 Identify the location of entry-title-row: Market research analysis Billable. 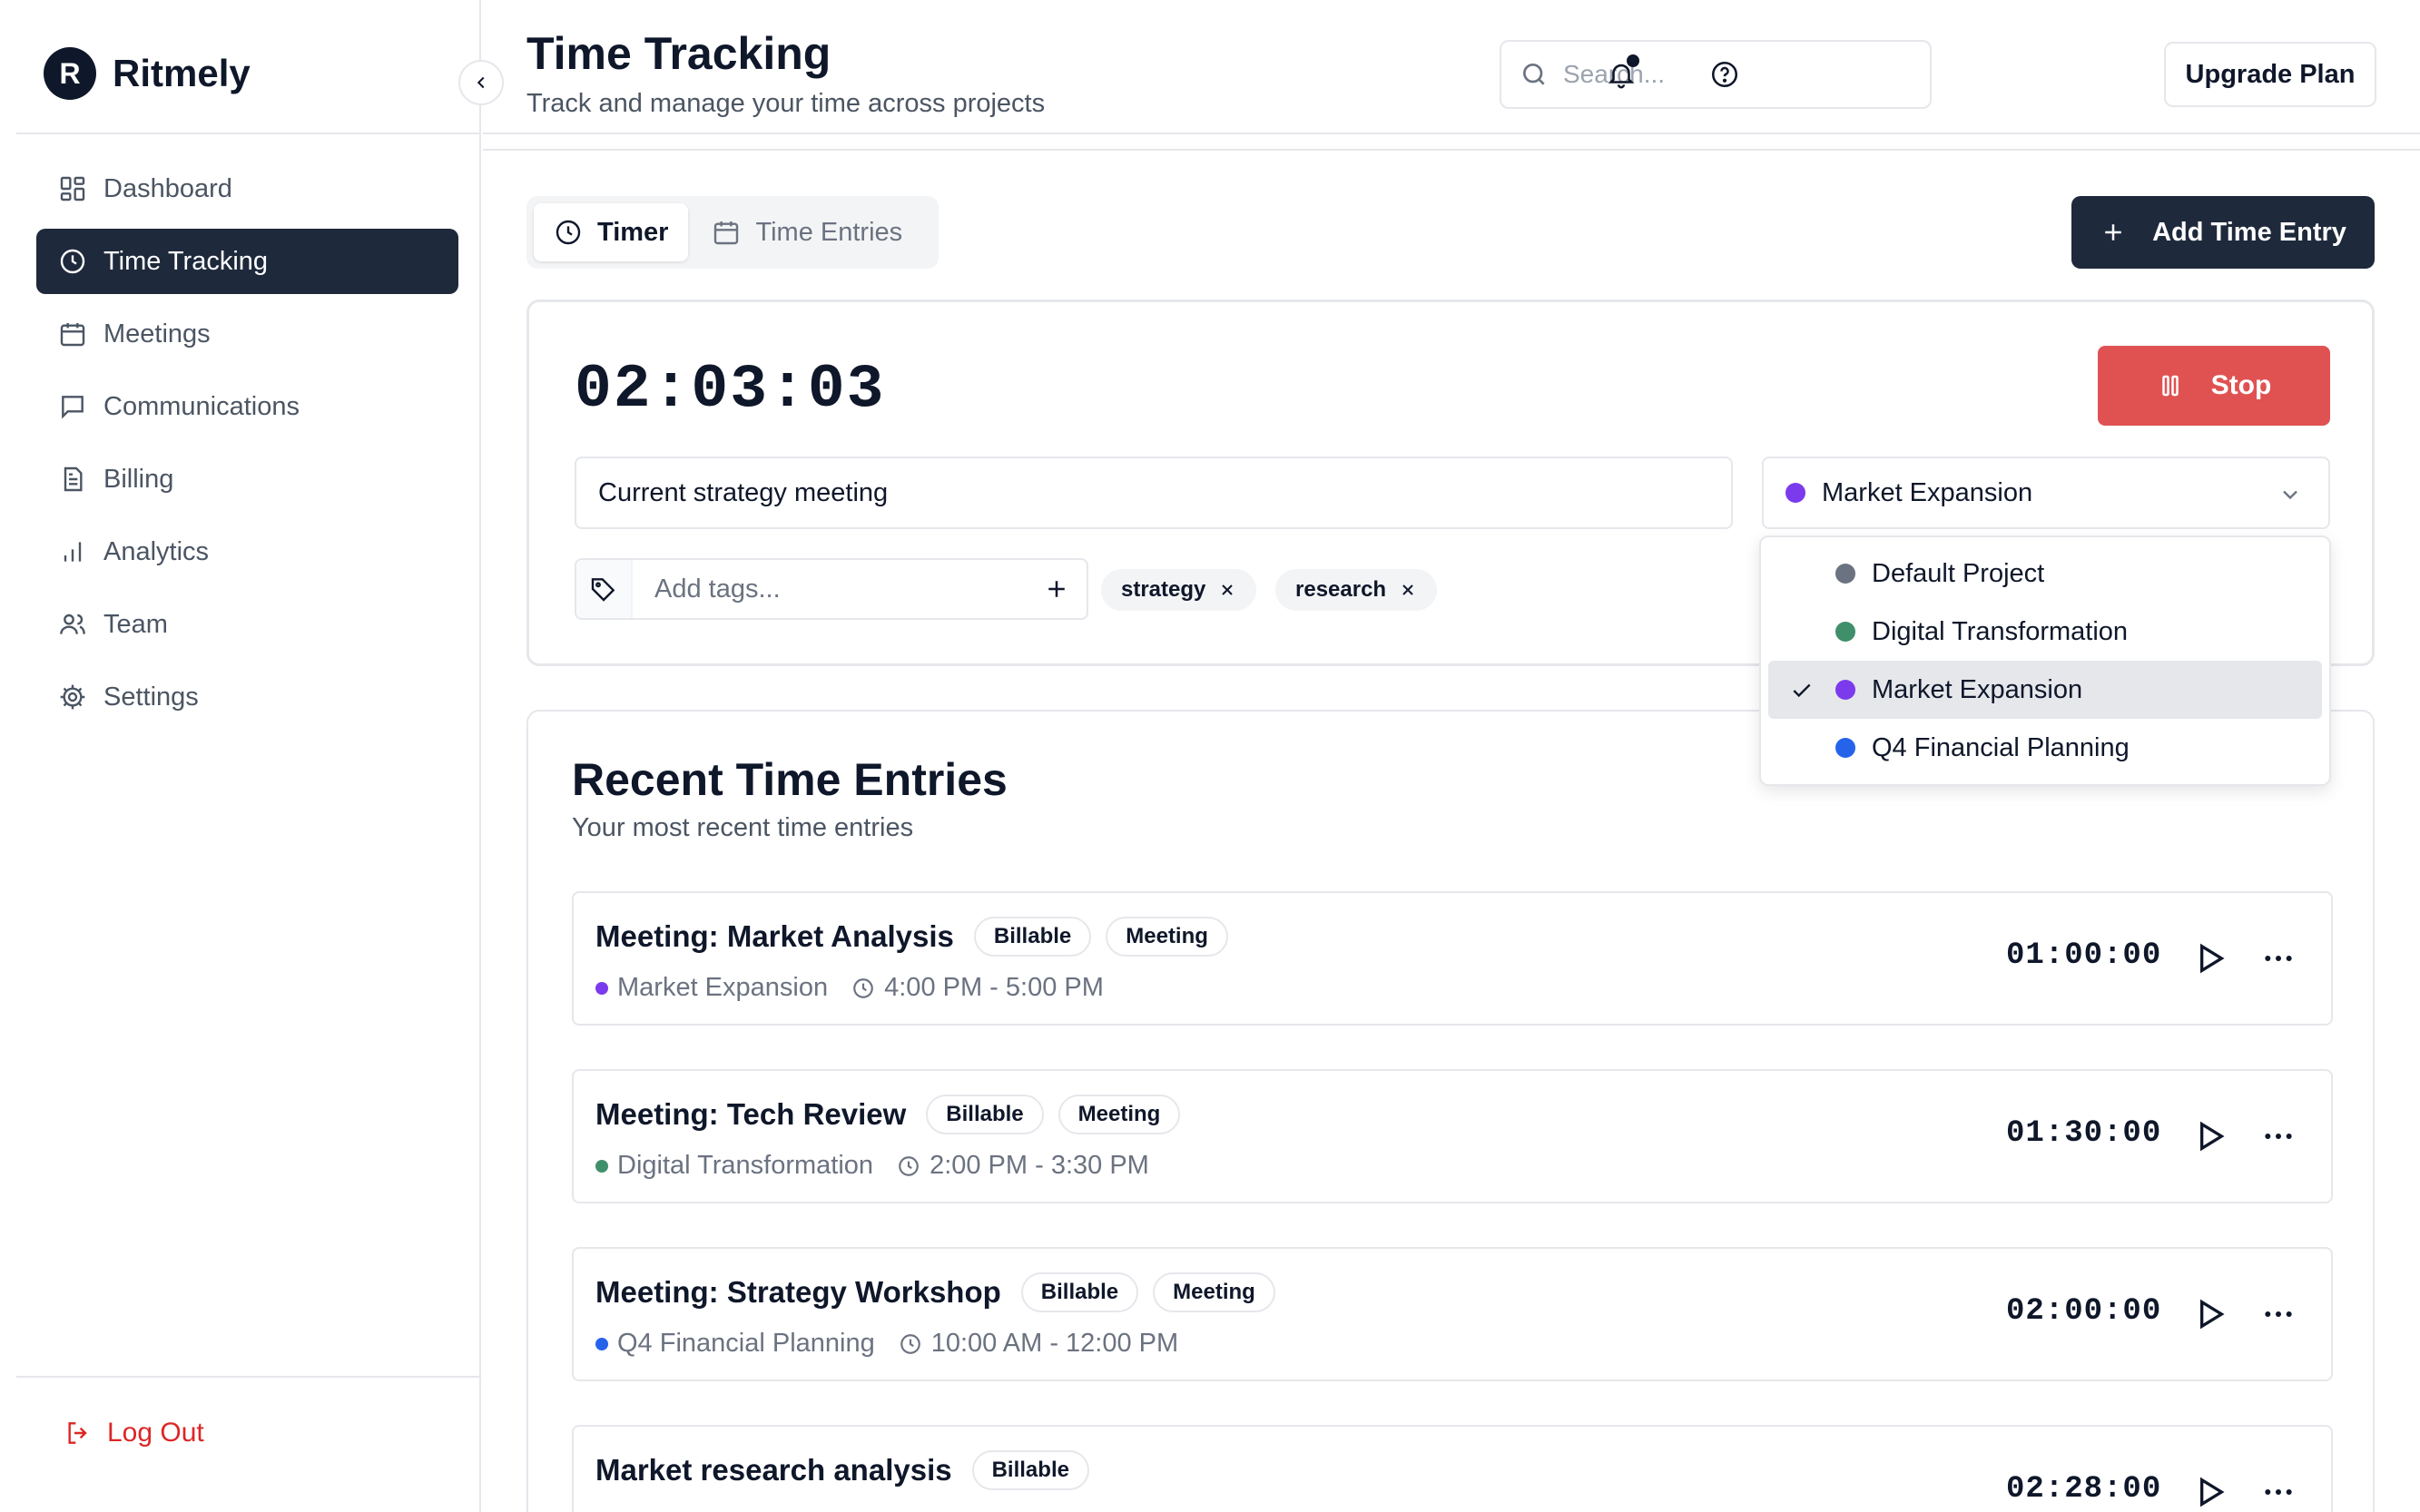
(842, 1470).